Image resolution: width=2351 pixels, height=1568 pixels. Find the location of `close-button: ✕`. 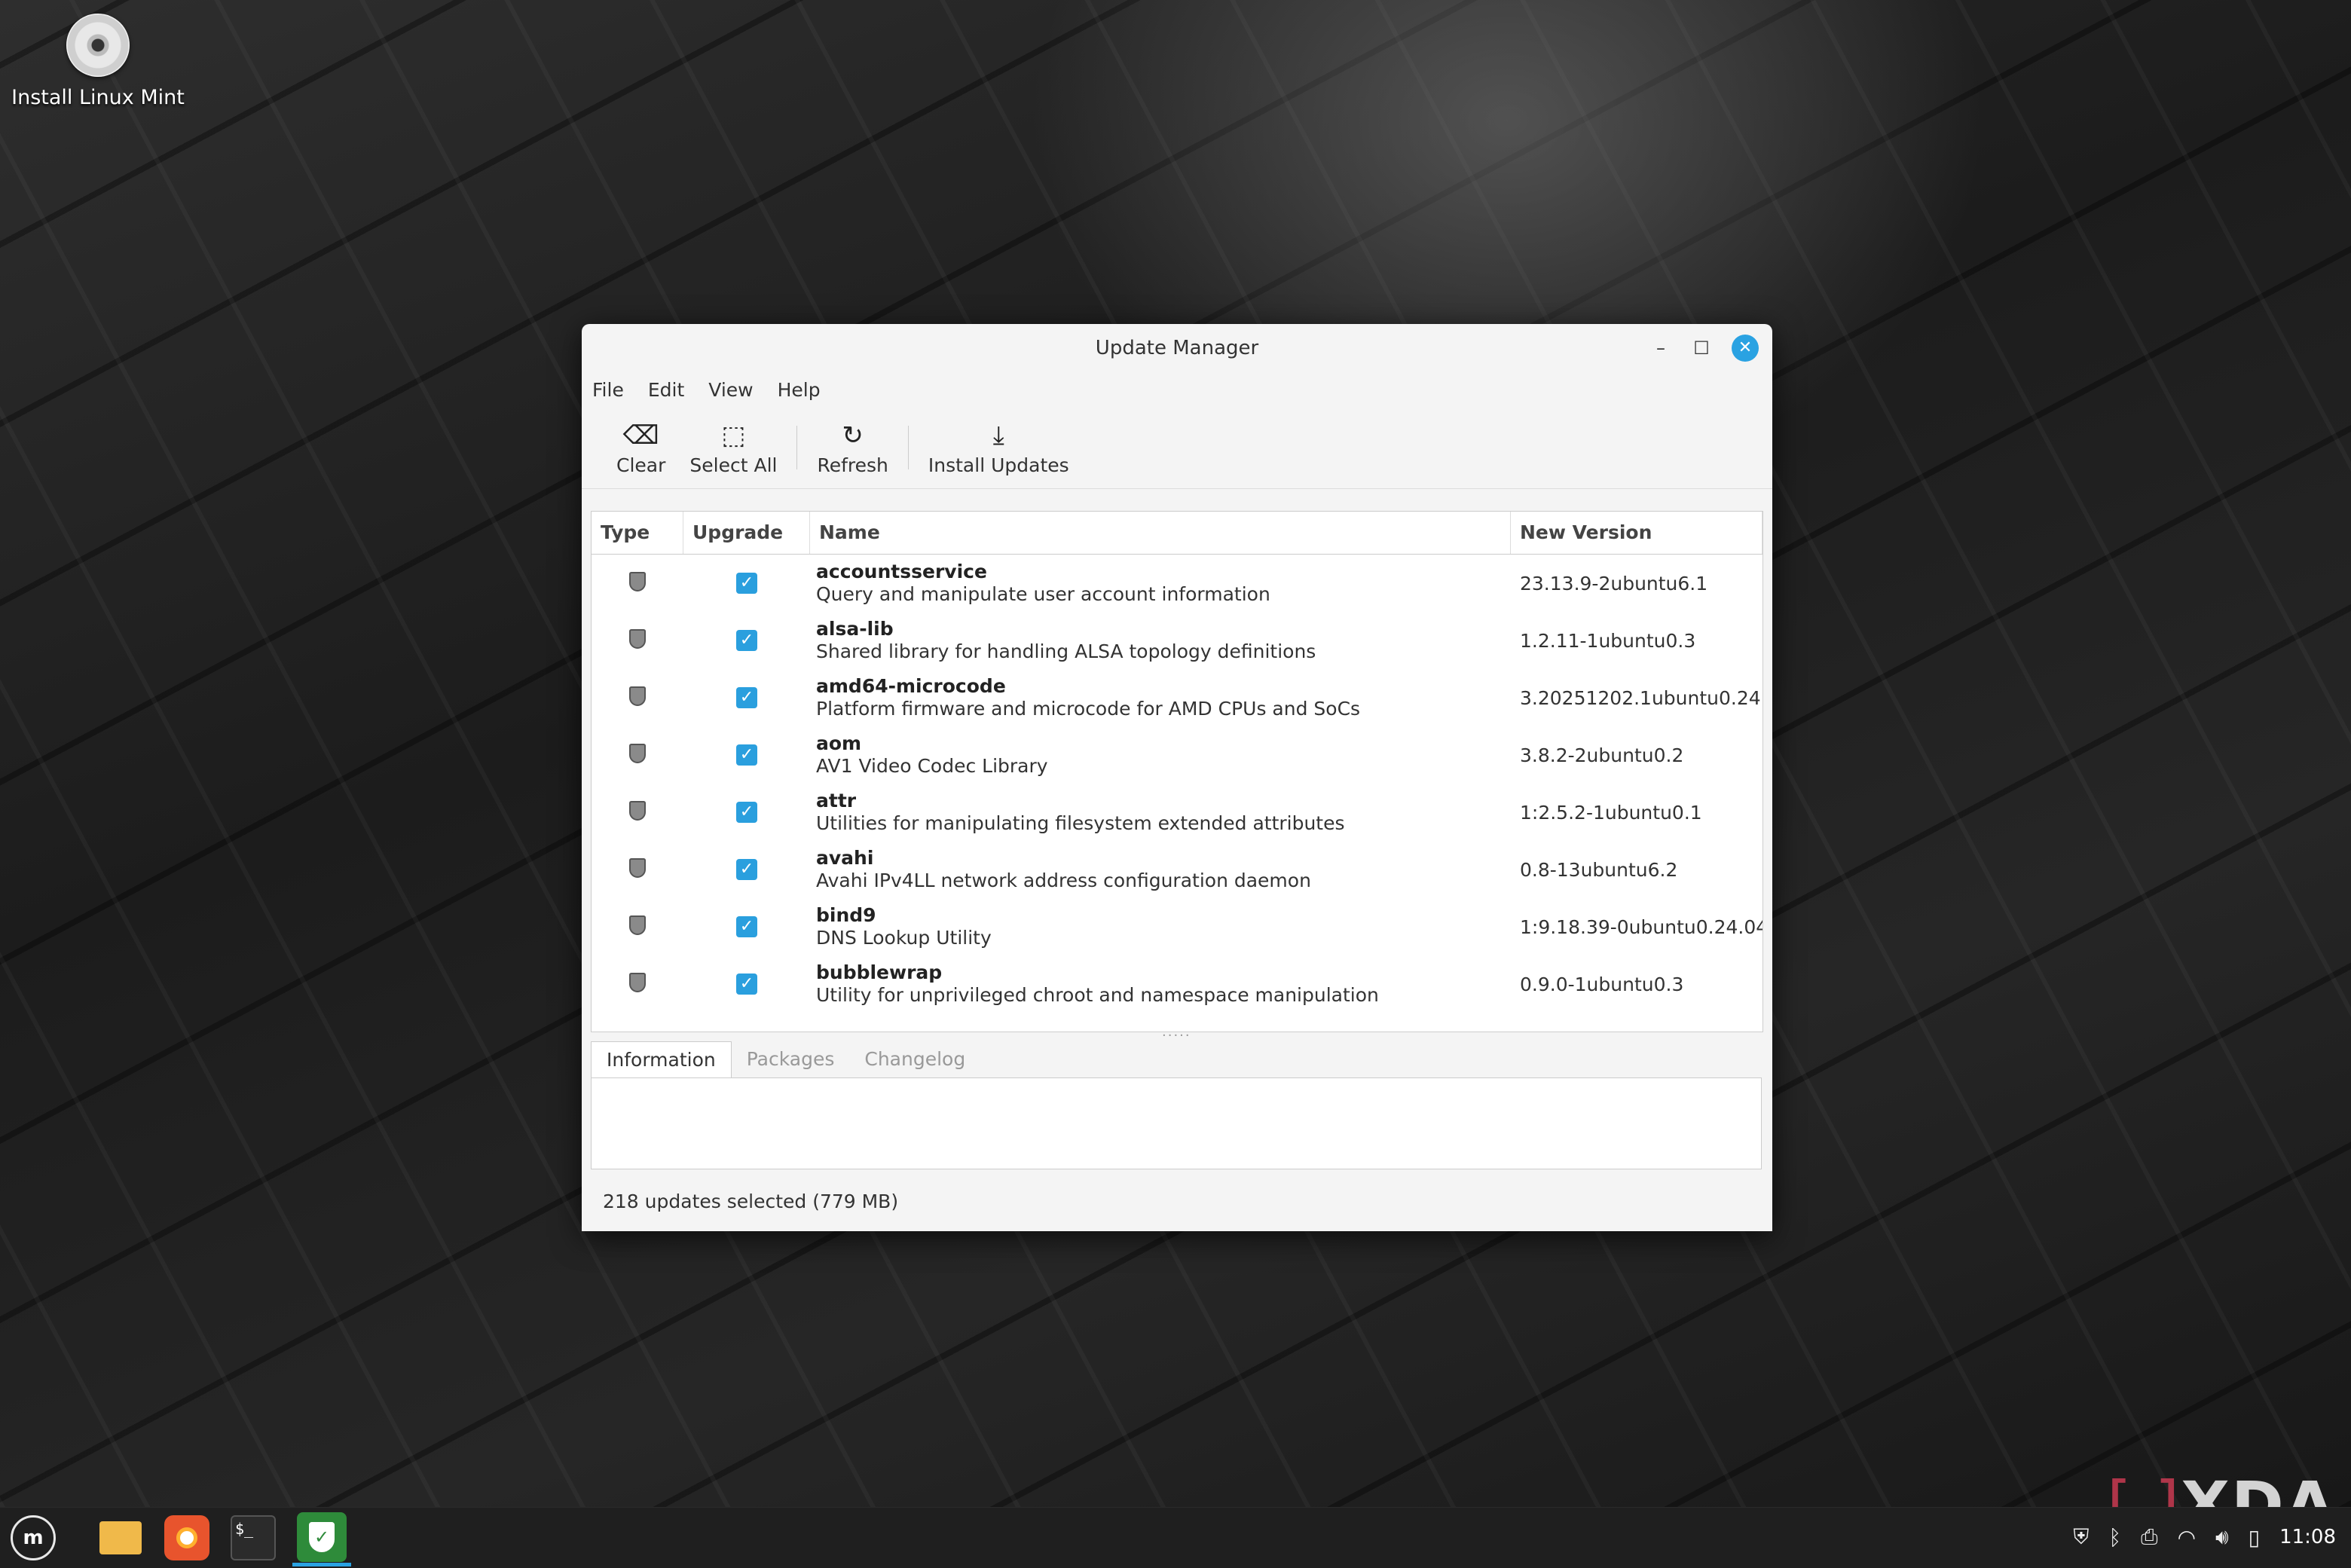

close-button: ✕ is located at coordinates (1745, 348).